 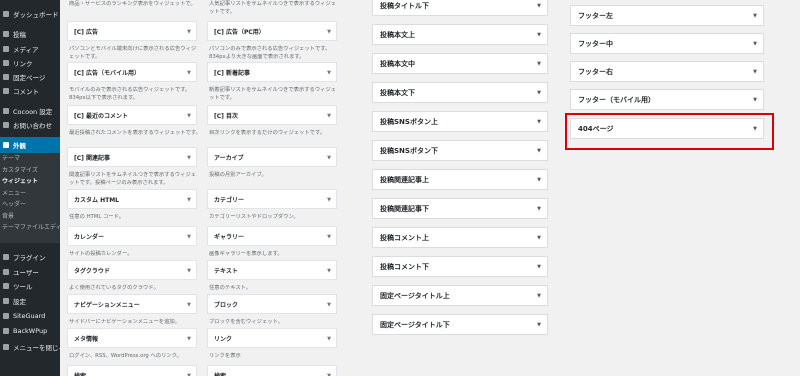 What do you see at coordinates (460, 121) in the screenshot?
I see `widget-area: 投稿SNSボタン上 ▼` at bounding box center [460, 121].